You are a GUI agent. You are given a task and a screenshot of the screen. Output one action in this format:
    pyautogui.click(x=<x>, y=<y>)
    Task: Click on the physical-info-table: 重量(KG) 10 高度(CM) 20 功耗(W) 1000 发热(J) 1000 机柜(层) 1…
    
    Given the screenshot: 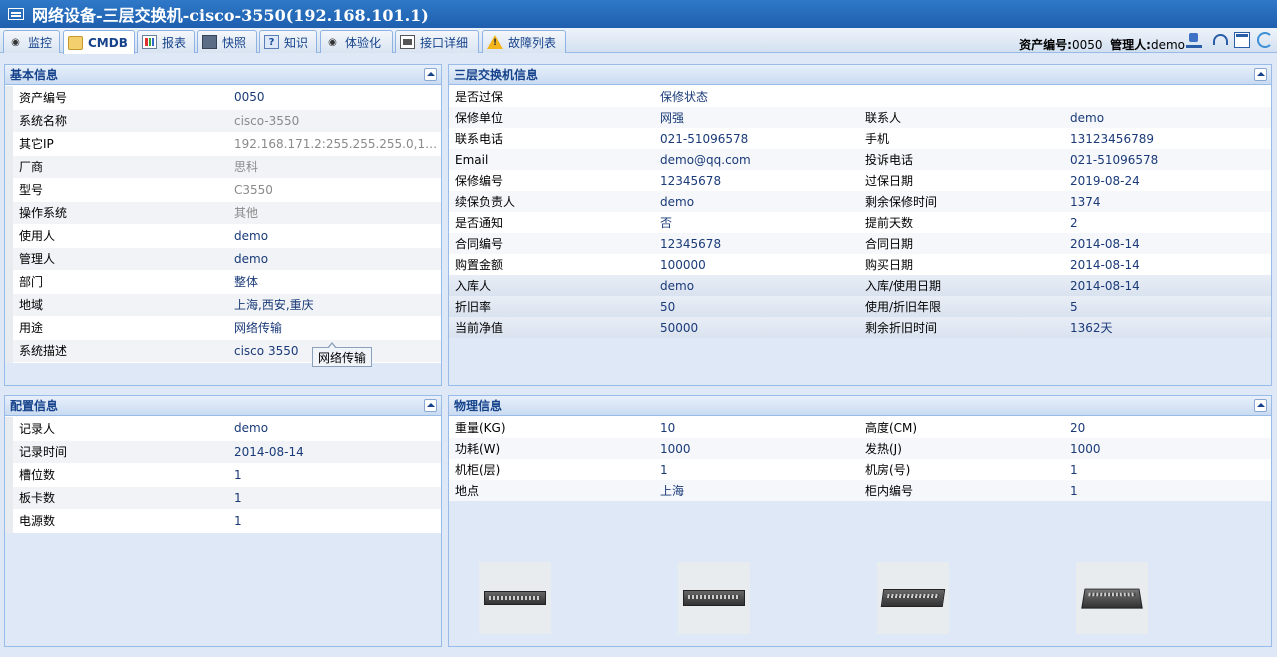 What is the action you would take?
    pyautogui.click(x=860, y=459)
    